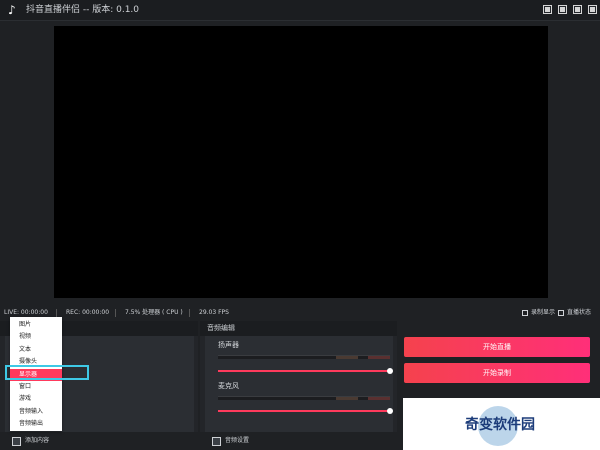 The image size is (600, 450). Describe the element at coordinates (36, 424) in the screenshot. I see `menu-item: 音频输出` at that location.